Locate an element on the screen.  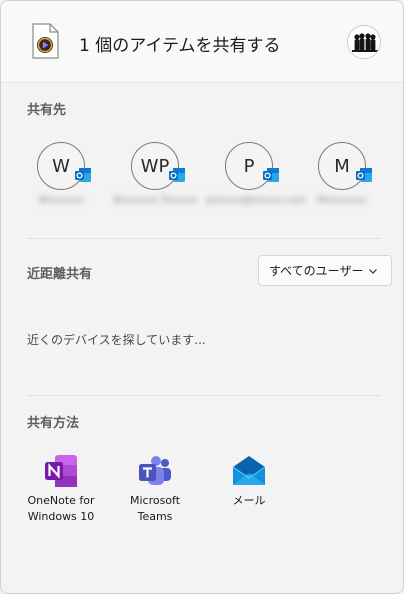
user-avatar-icon is located at coordinates (364, 42).